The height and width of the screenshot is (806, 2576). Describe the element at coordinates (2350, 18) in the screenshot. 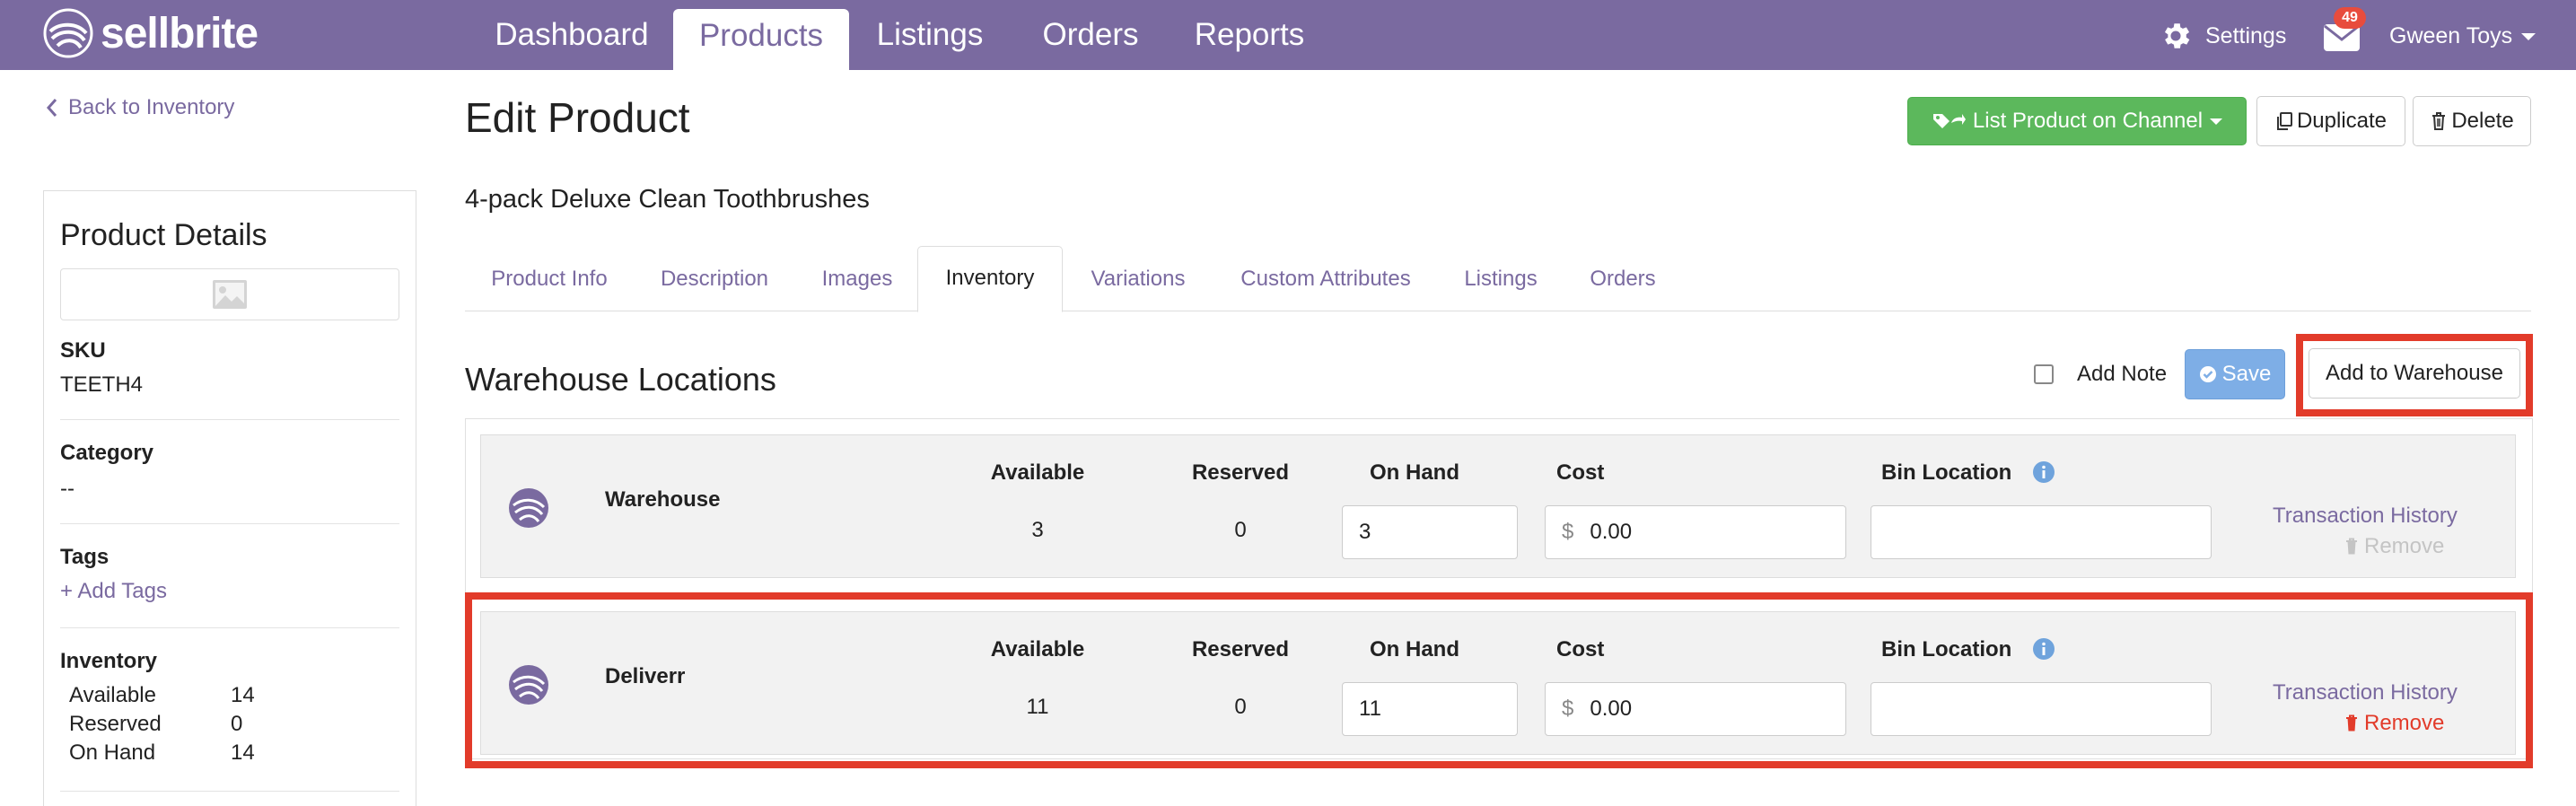

I see `notification-count-badge: 49` at that location.